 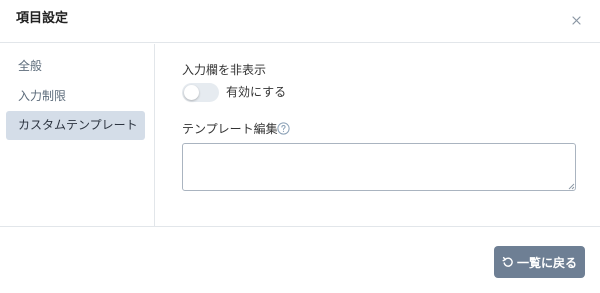 What do you see at coordinates (507, 261) in the screenshot?
I see `undo-icon` at bounding box center [507, 261].